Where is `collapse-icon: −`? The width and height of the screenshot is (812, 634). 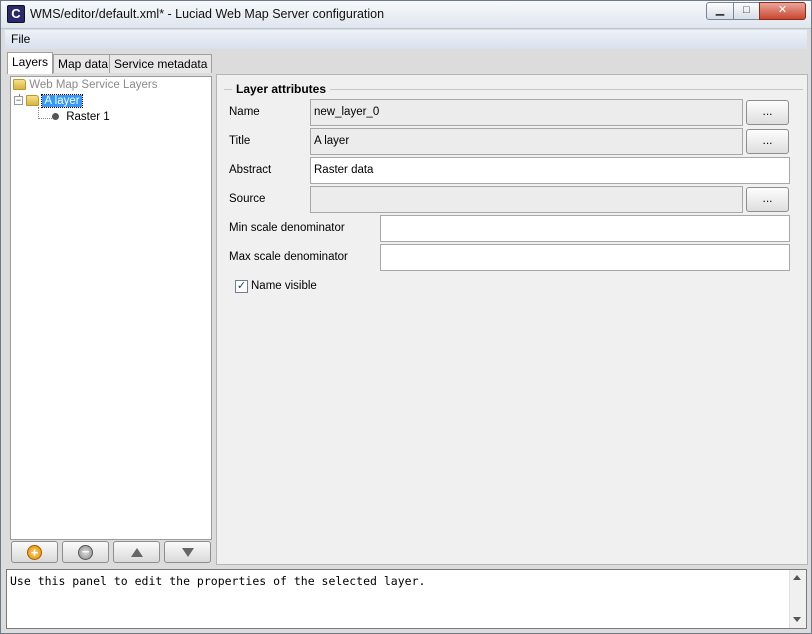 collapse-icon: − is located at coordinates (18, 101).